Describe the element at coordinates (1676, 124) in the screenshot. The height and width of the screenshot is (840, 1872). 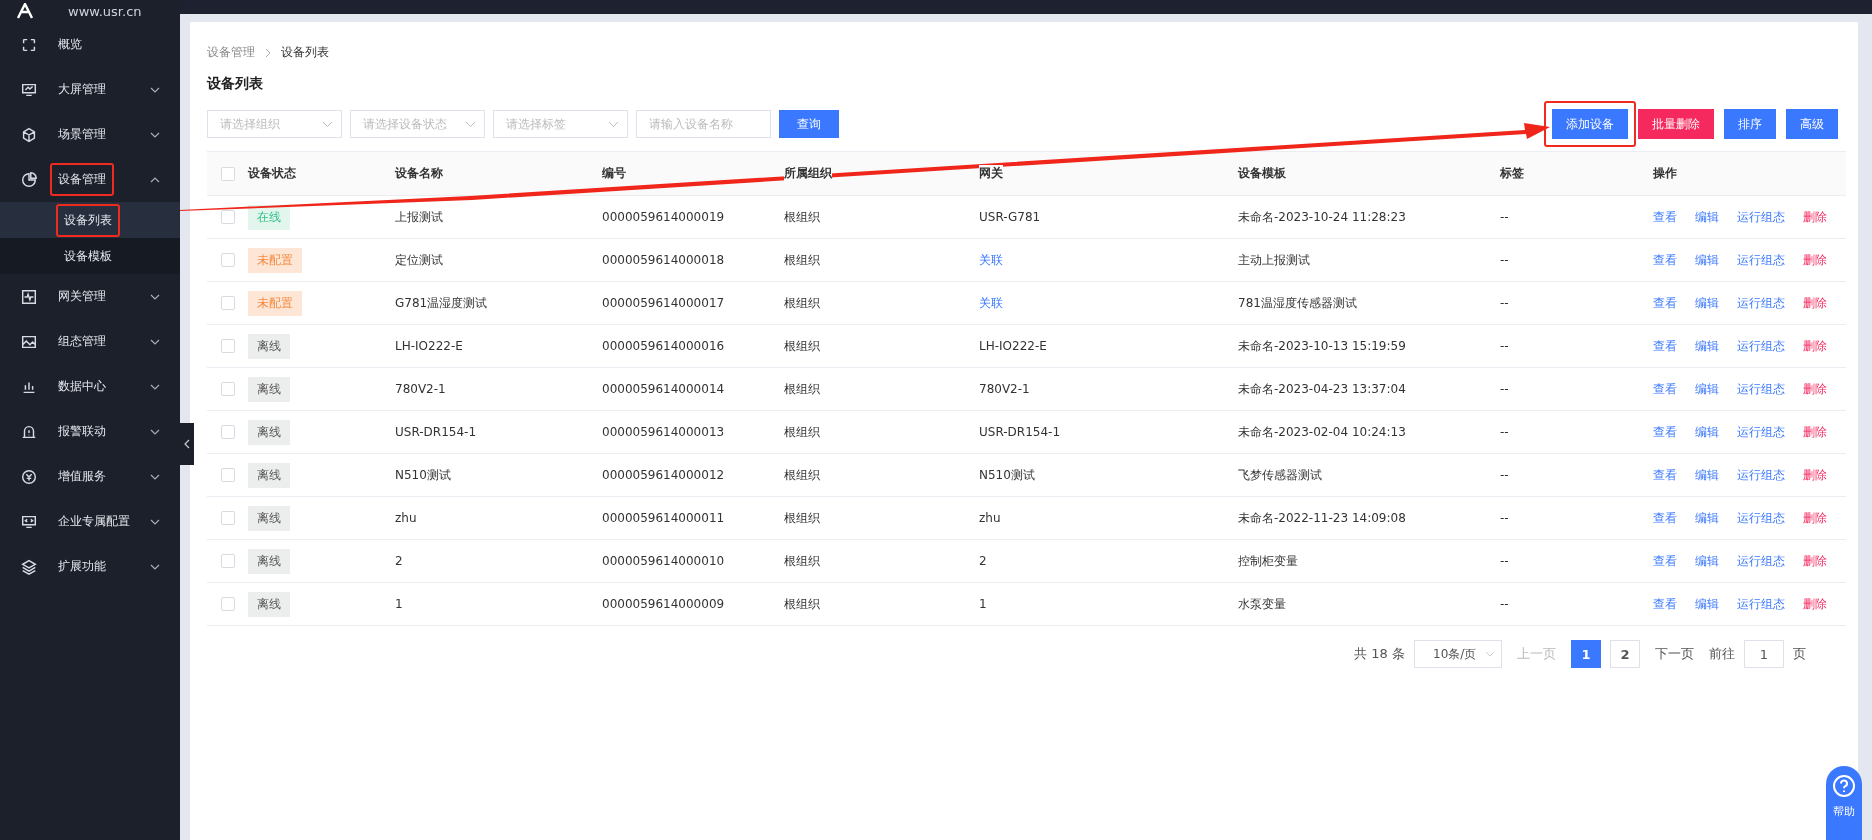
I see `toolbar-button: 批量删除` at that location.